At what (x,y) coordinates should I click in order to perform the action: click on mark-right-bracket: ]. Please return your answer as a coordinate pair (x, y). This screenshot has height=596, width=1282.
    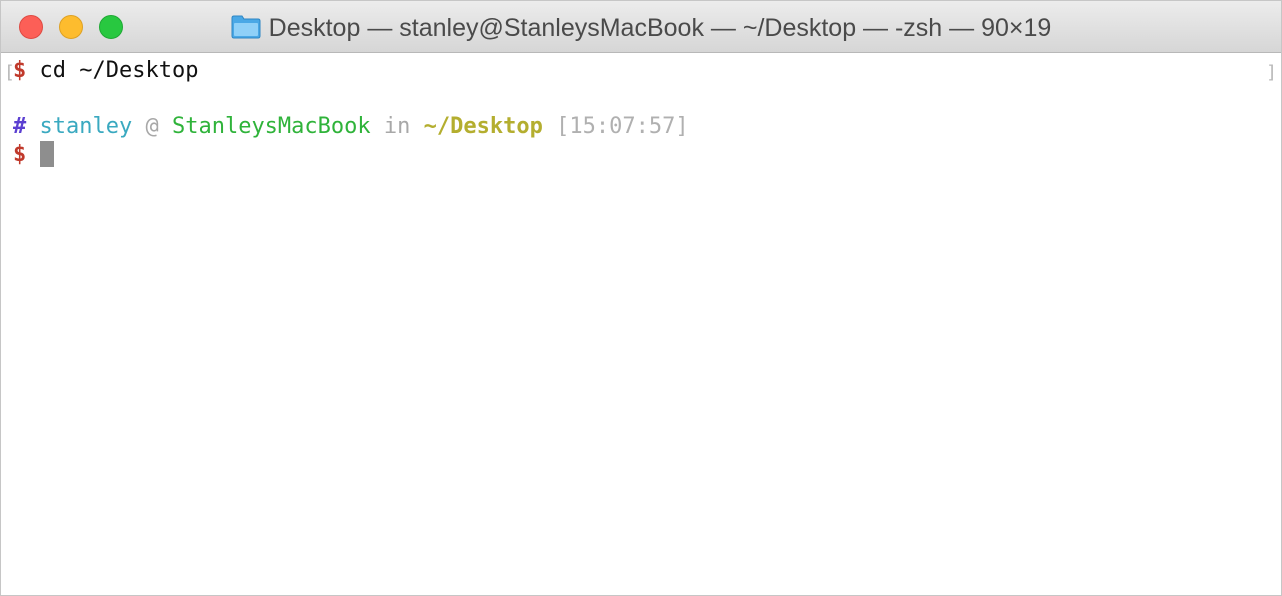
    Looking at the image, I should click on (1271, 72).